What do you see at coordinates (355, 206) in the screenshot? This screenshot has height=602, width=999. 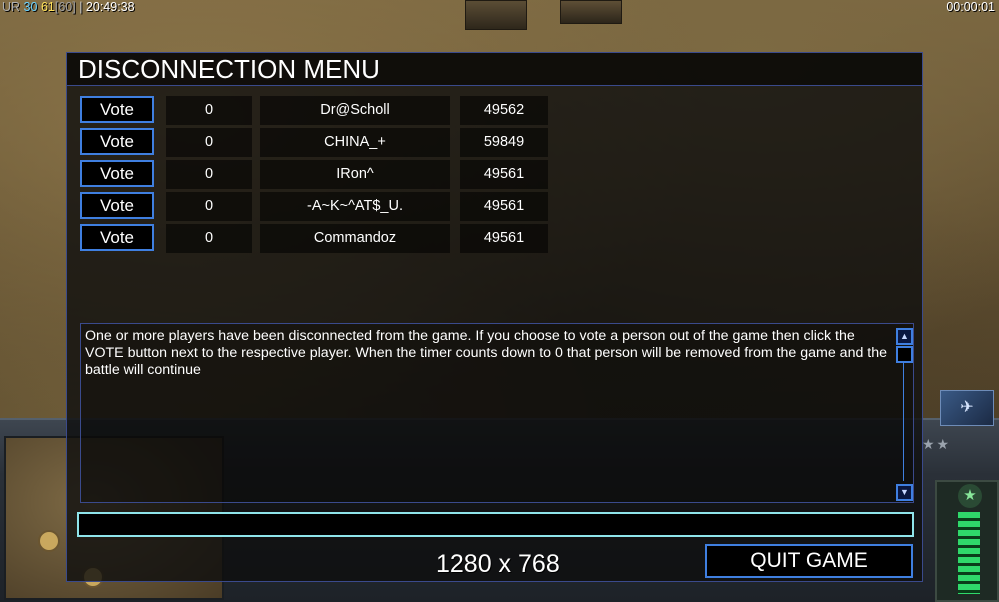 I see `player-name: -A~K~^AT$_U.` at bounding box center [355, 206].